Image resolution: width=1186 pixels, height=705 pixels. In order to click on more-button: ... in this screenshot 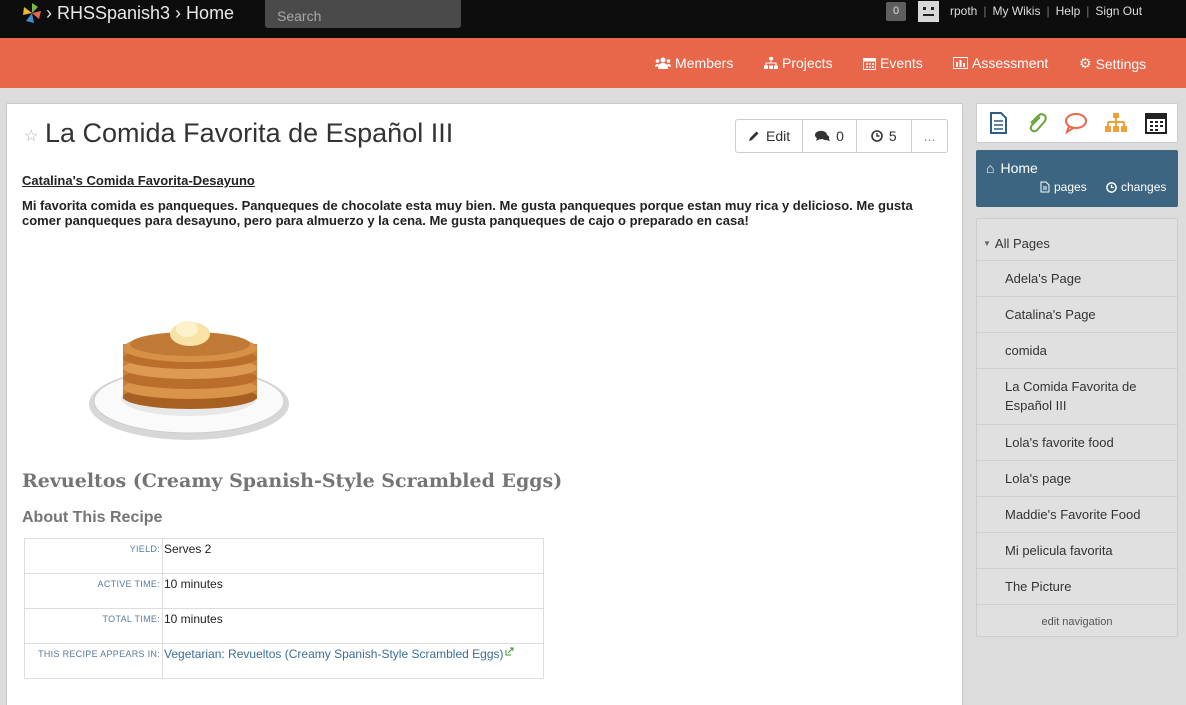, I will do `click(930, 136)`.